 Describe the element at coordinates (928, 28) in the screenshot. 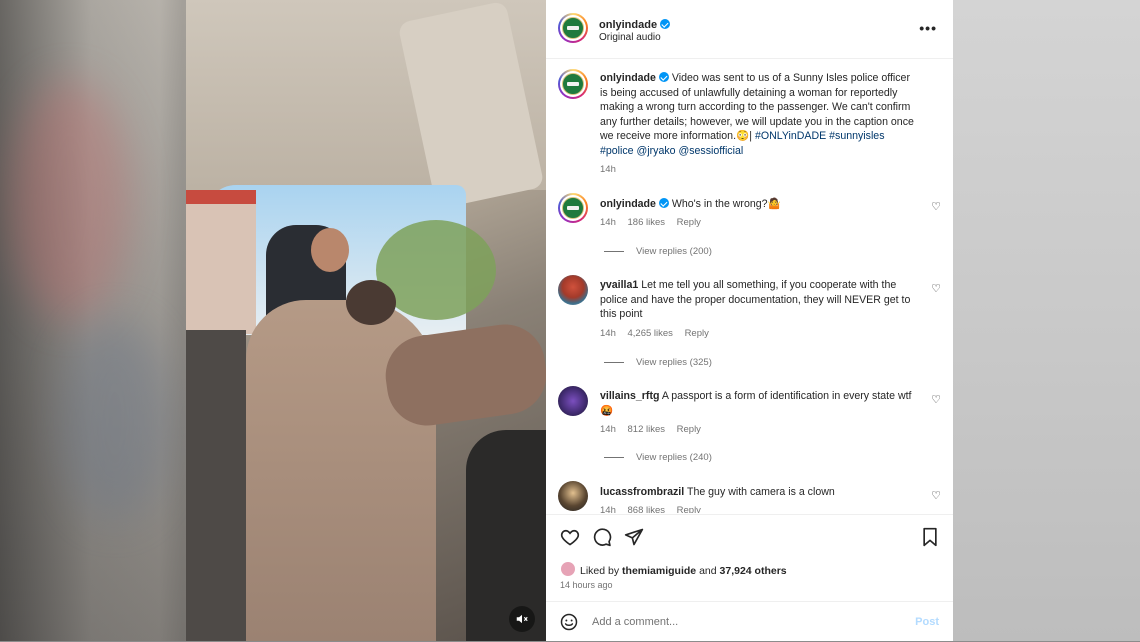

I see `more-options-icon: •••` at that location.